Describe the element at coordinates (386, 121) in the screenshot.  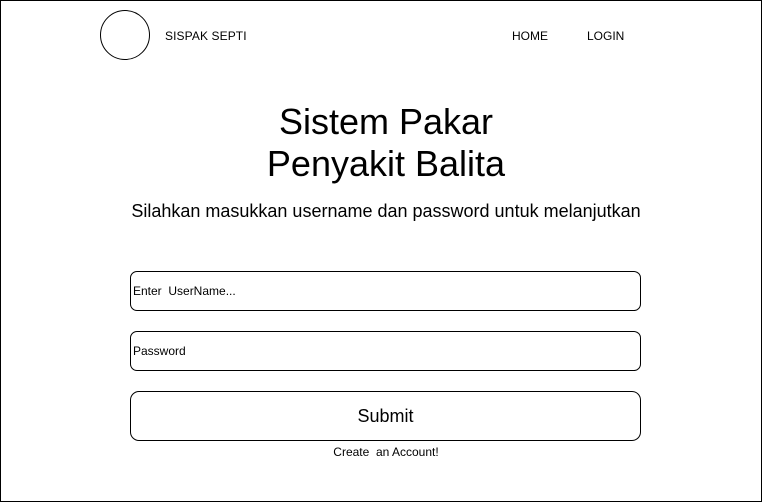
I see `page-title-line1: Sistem Pakar` at that location.